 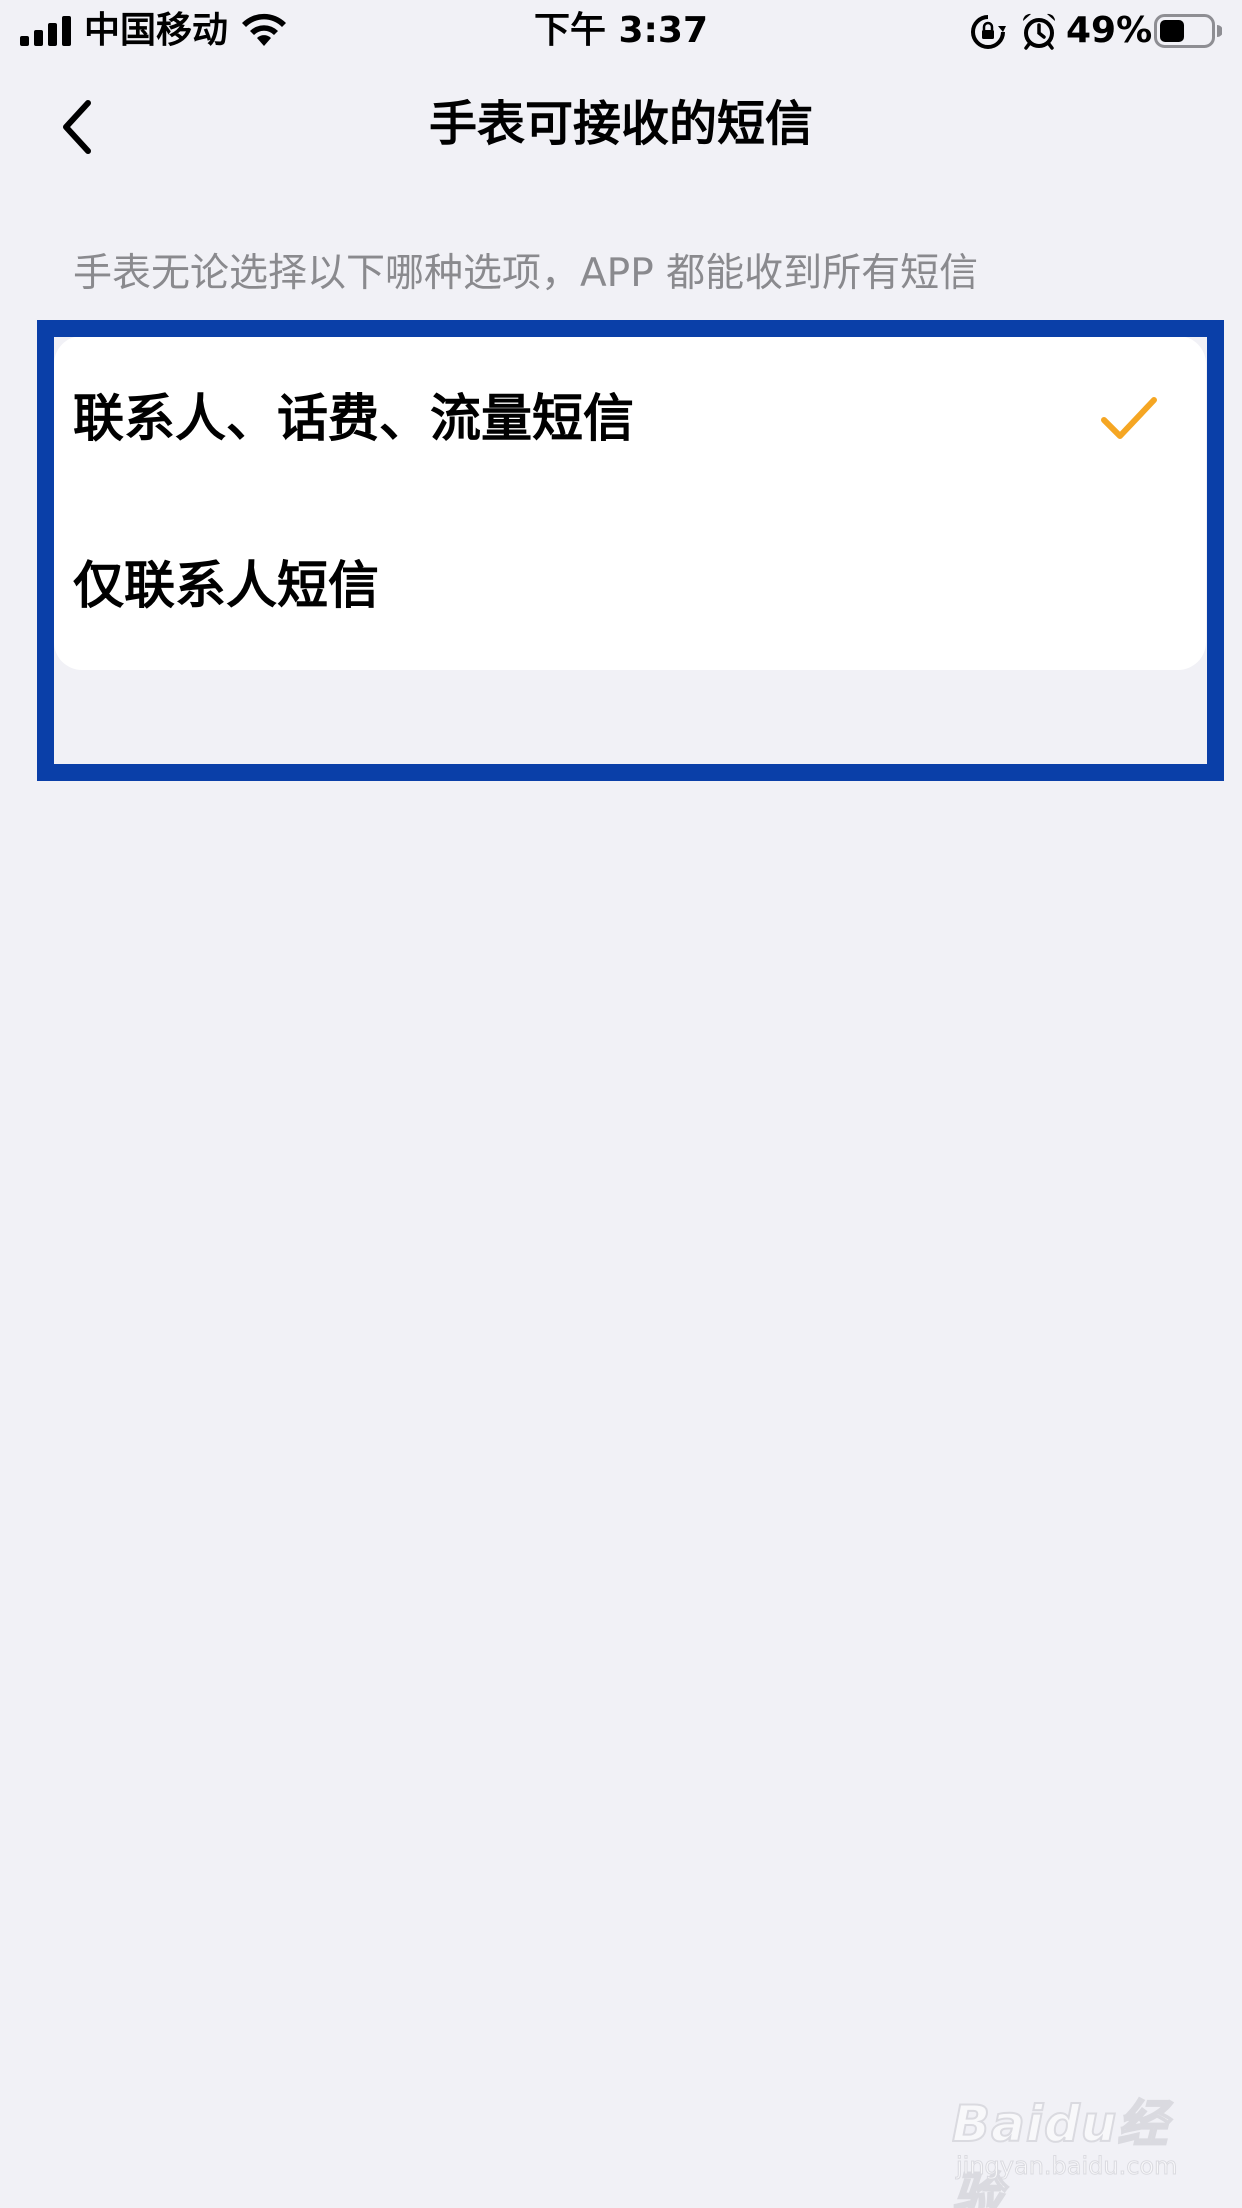 I want to click on battery-icon, so click(x=1188, y=31).